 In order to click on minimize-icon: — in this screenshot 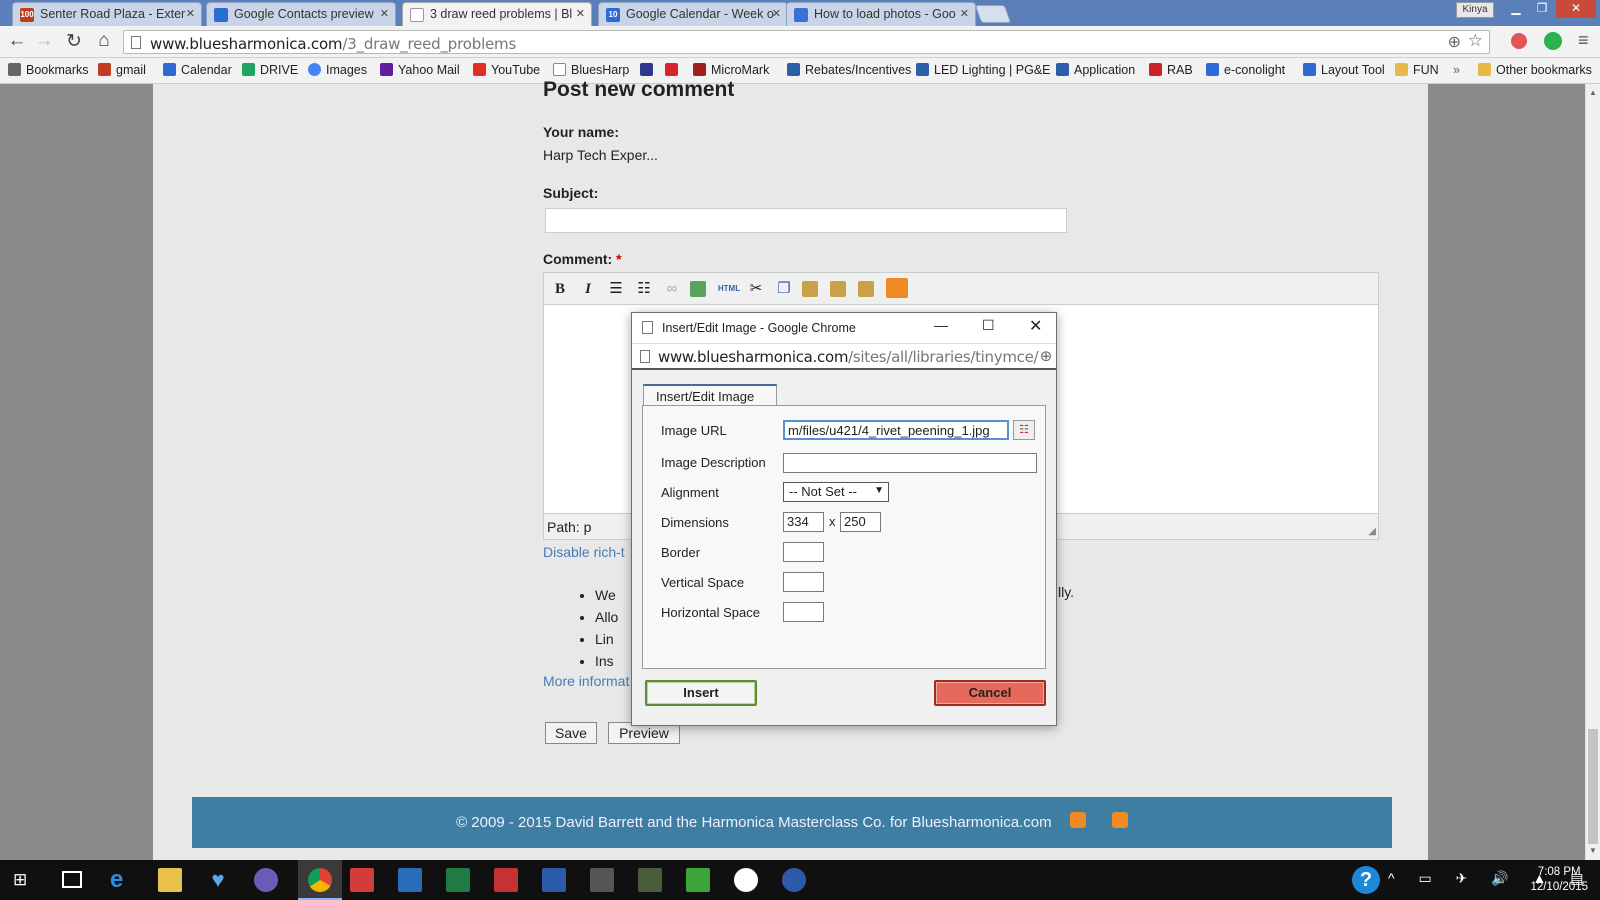, I will do `click(941, 325)`.